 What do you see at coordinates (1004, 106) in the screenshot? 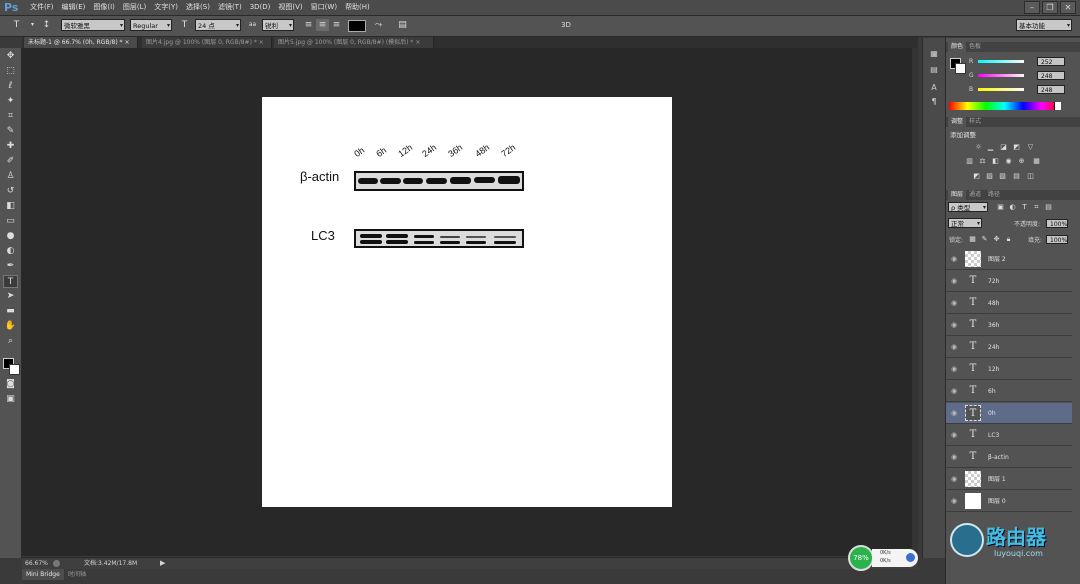
I see `color-spectrum-bar` at bounding box center [1004, 106].